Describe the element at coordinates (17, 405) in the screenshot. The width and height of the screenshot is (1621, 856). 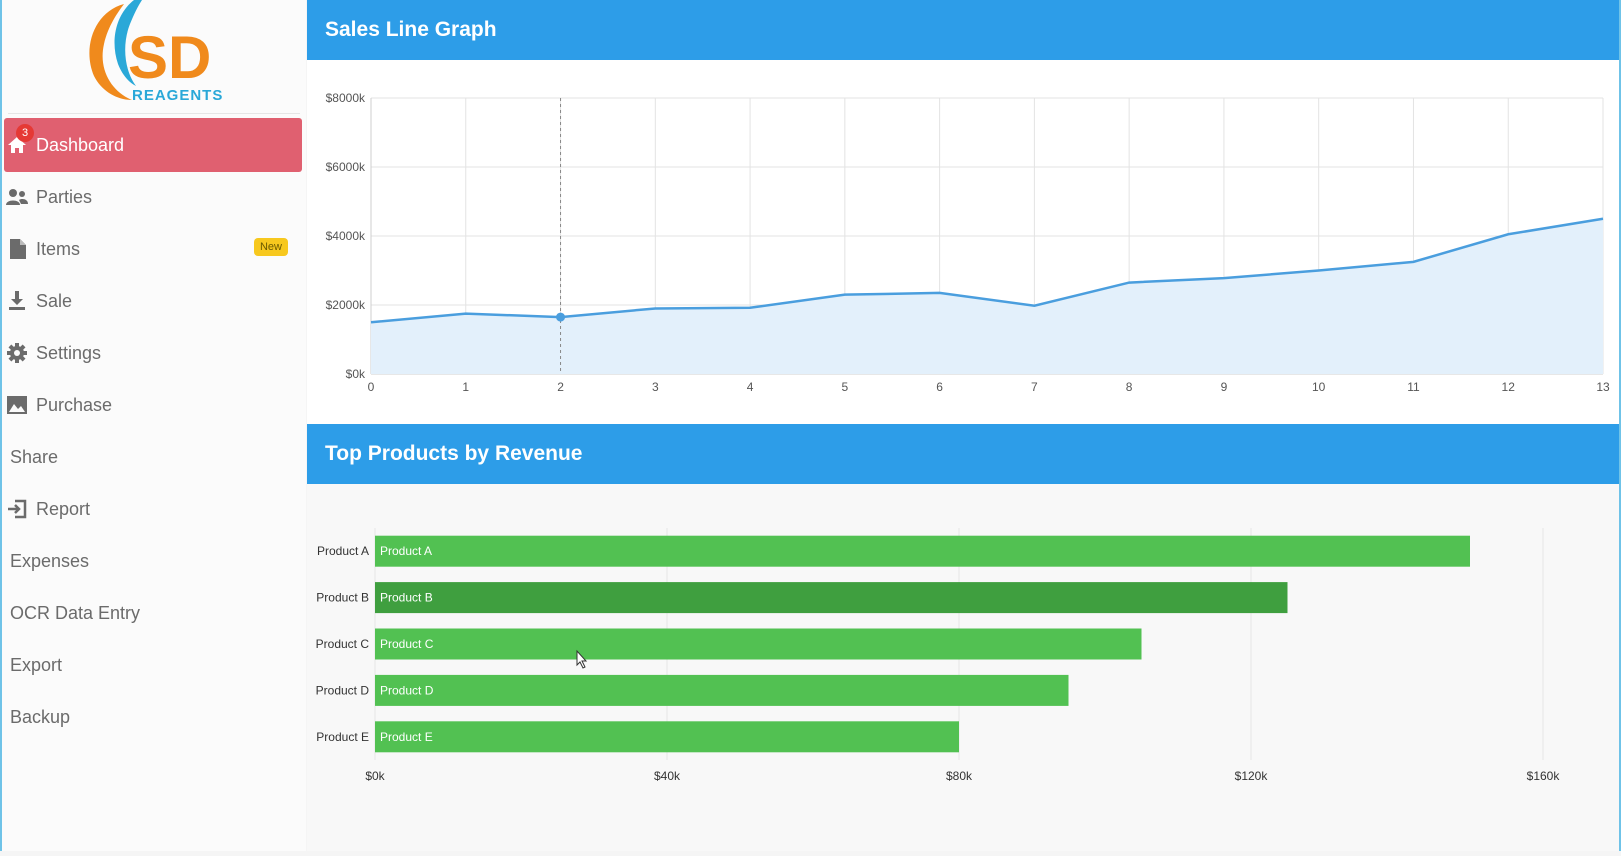
I see `image-icon` at that location.